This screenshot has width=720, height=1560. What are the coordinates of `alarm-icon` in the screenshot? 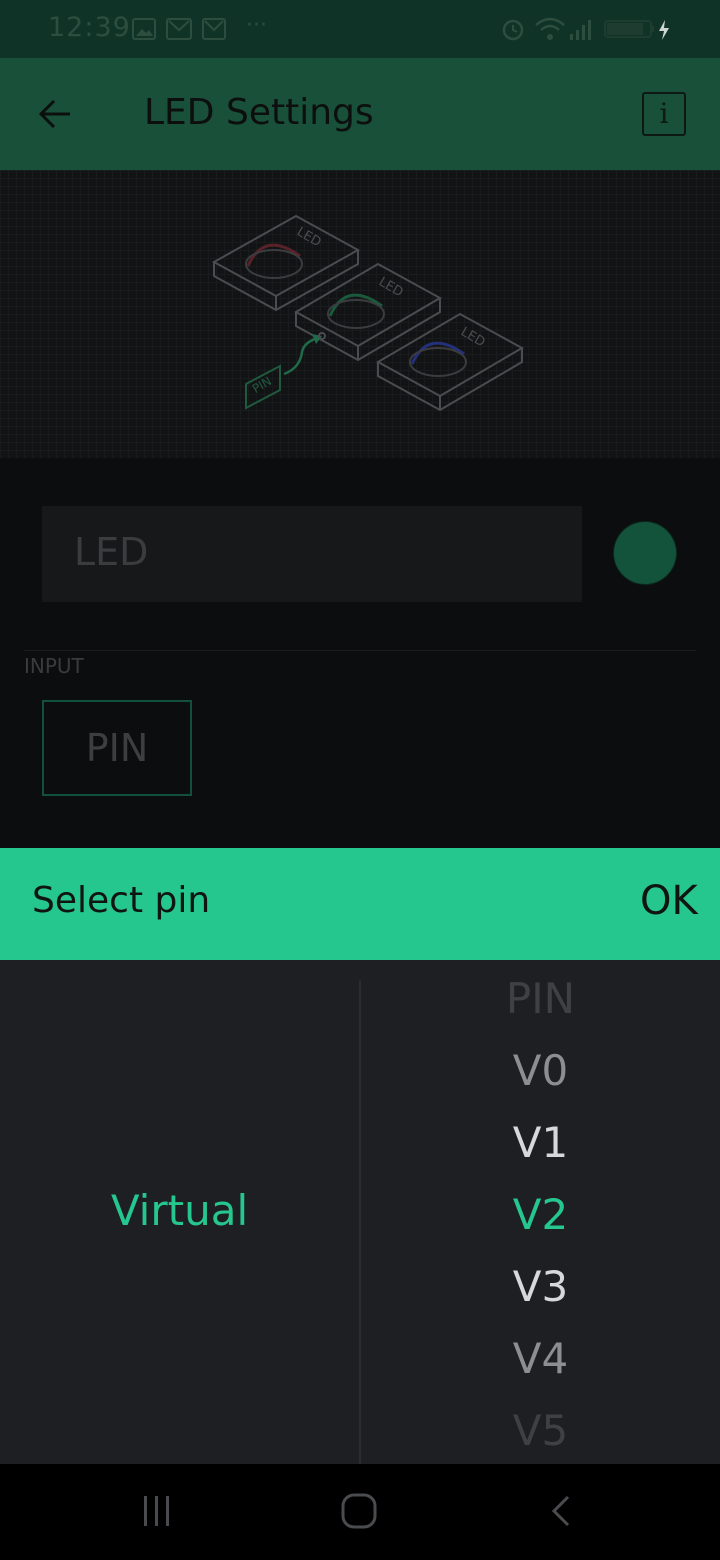 It's located at (513, 30).